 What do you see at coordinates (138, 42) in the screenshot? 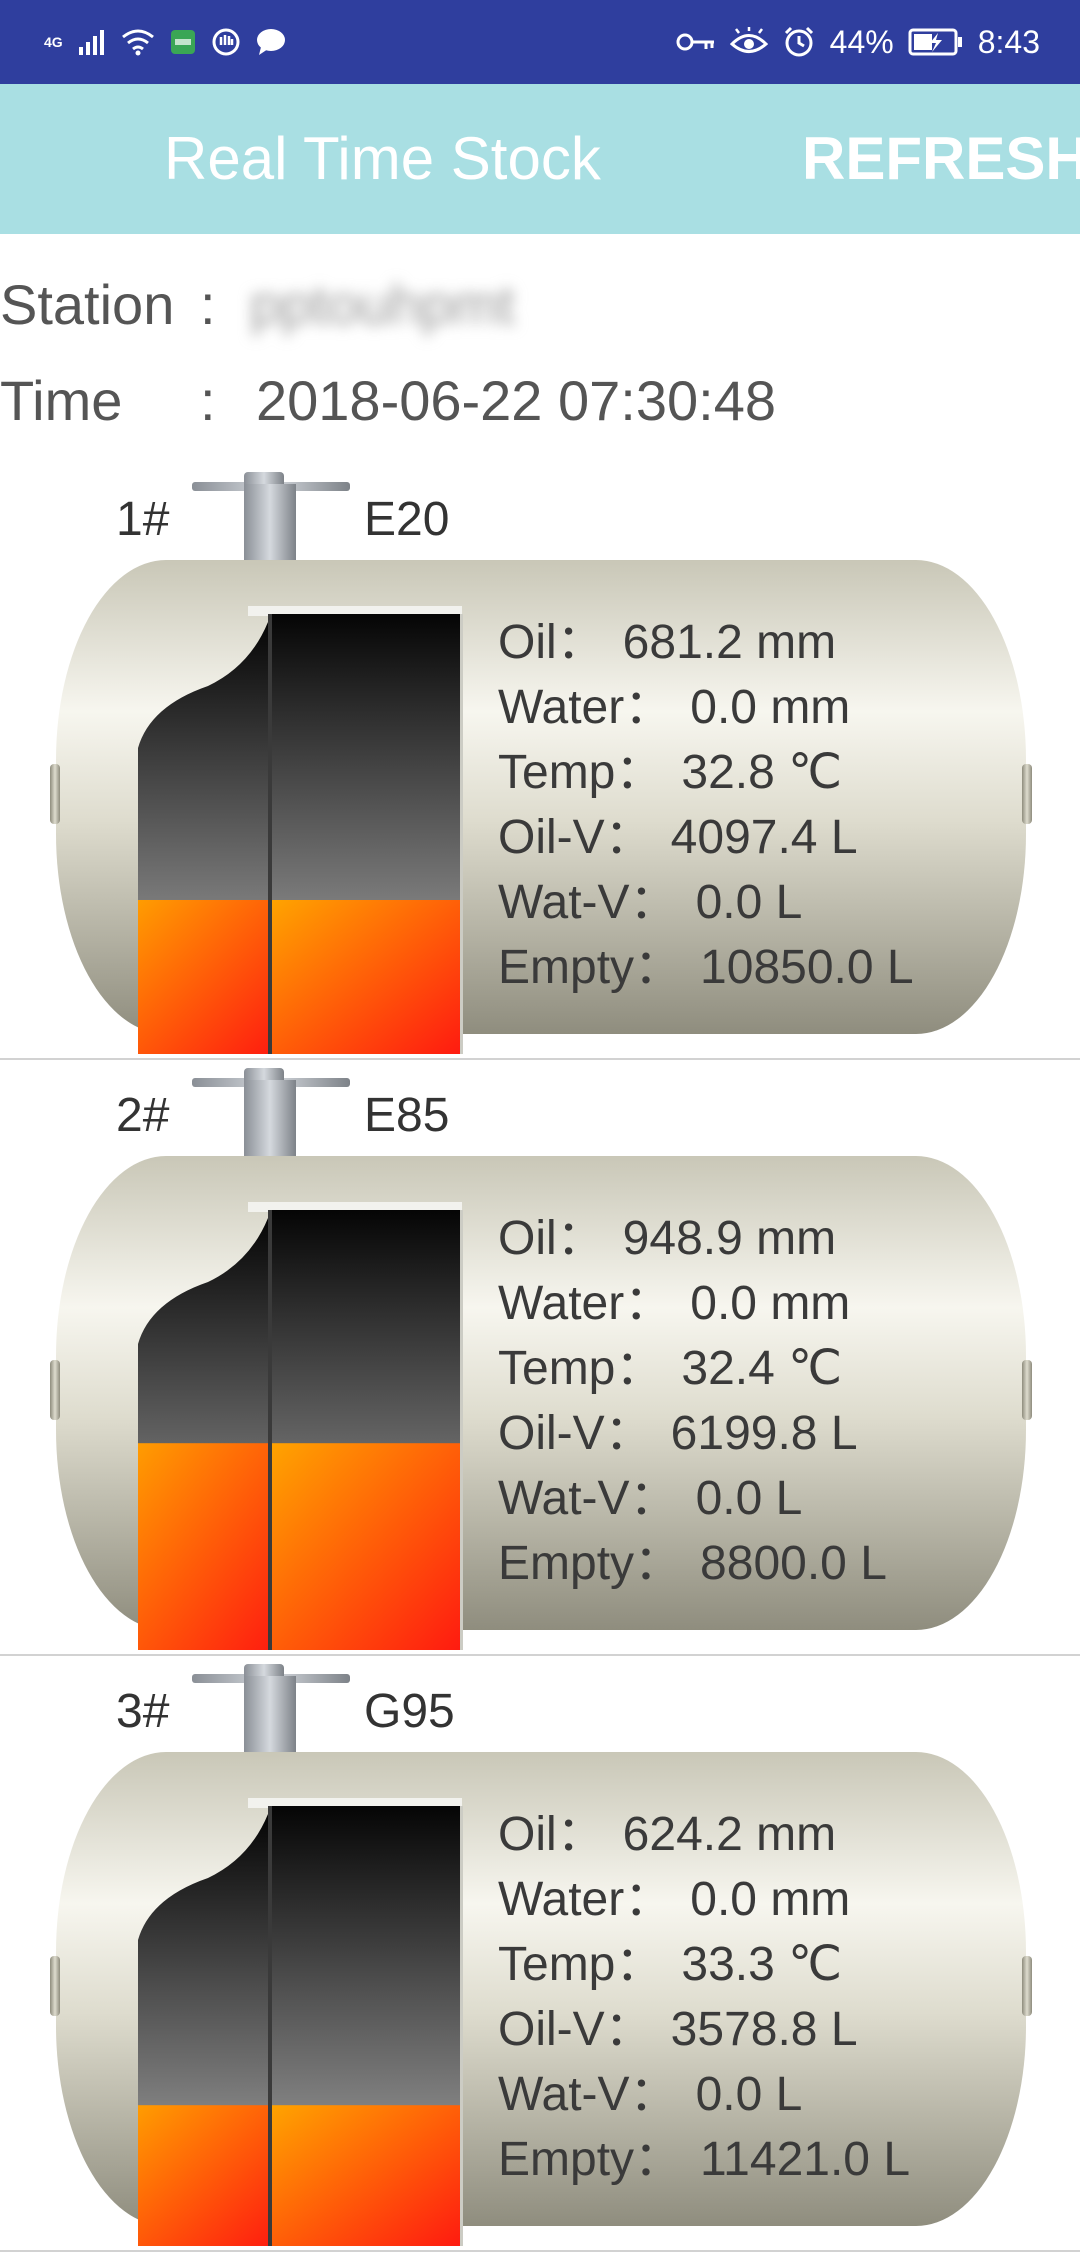
I see `wifi-icon` at bounding box center [138, 42].